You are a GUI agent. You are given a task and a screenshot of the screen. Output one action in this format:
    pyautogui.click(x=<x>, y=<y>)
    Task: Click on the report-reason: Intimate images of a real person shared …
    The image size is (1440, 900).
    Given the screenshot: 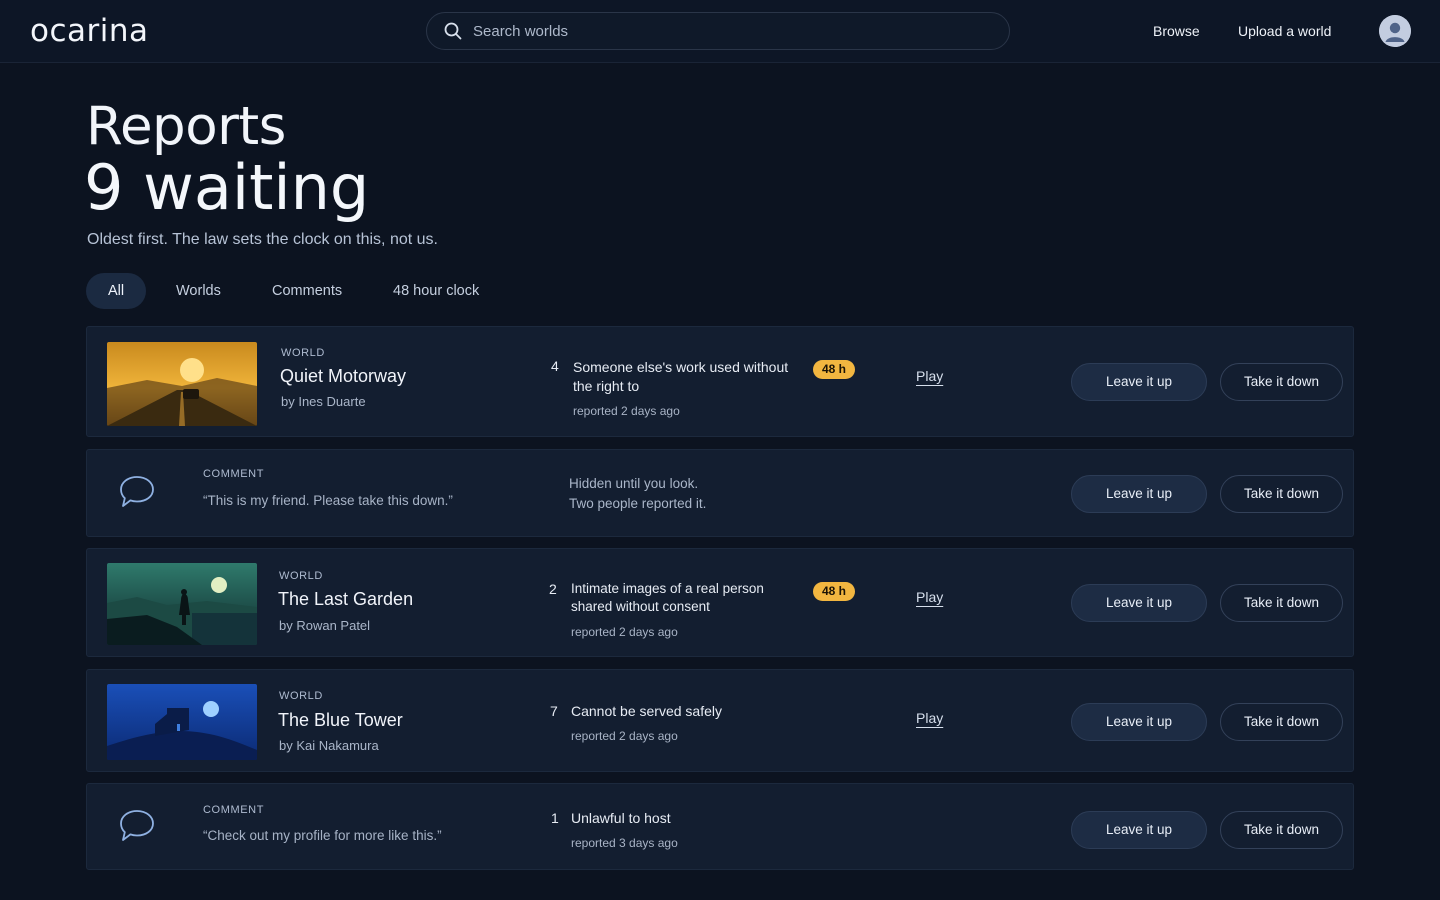 What is the action you would take?
    pyautogui.click(x=667, y=597)
    